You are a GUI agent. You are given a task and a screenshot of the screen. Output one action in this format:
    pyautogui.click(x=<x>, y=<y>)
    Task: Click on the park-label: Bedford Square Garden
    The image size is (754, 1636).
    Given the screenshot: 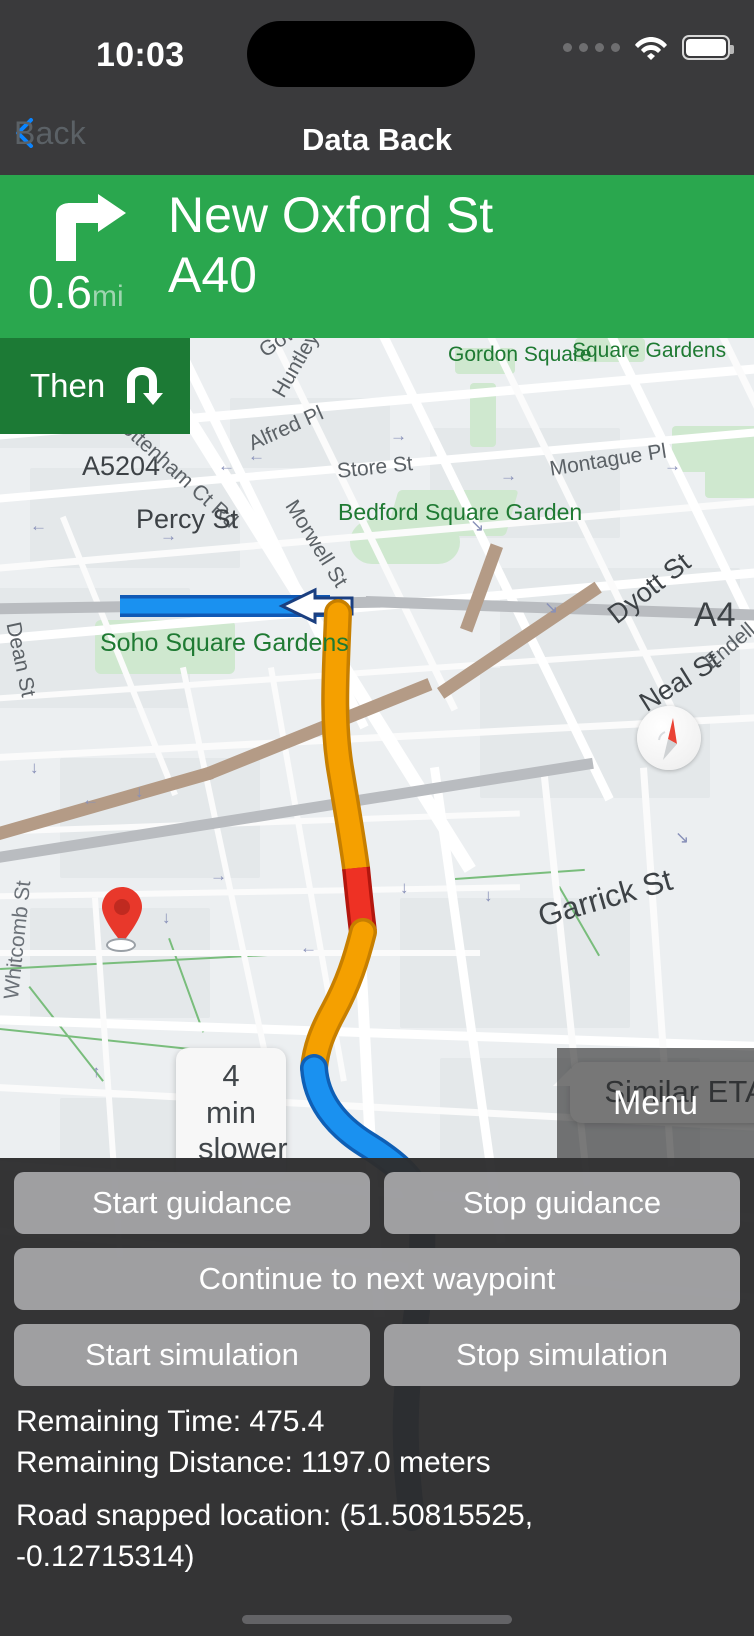 What is the action you would take?
    pyautogui.click(x=460, y=512)
    